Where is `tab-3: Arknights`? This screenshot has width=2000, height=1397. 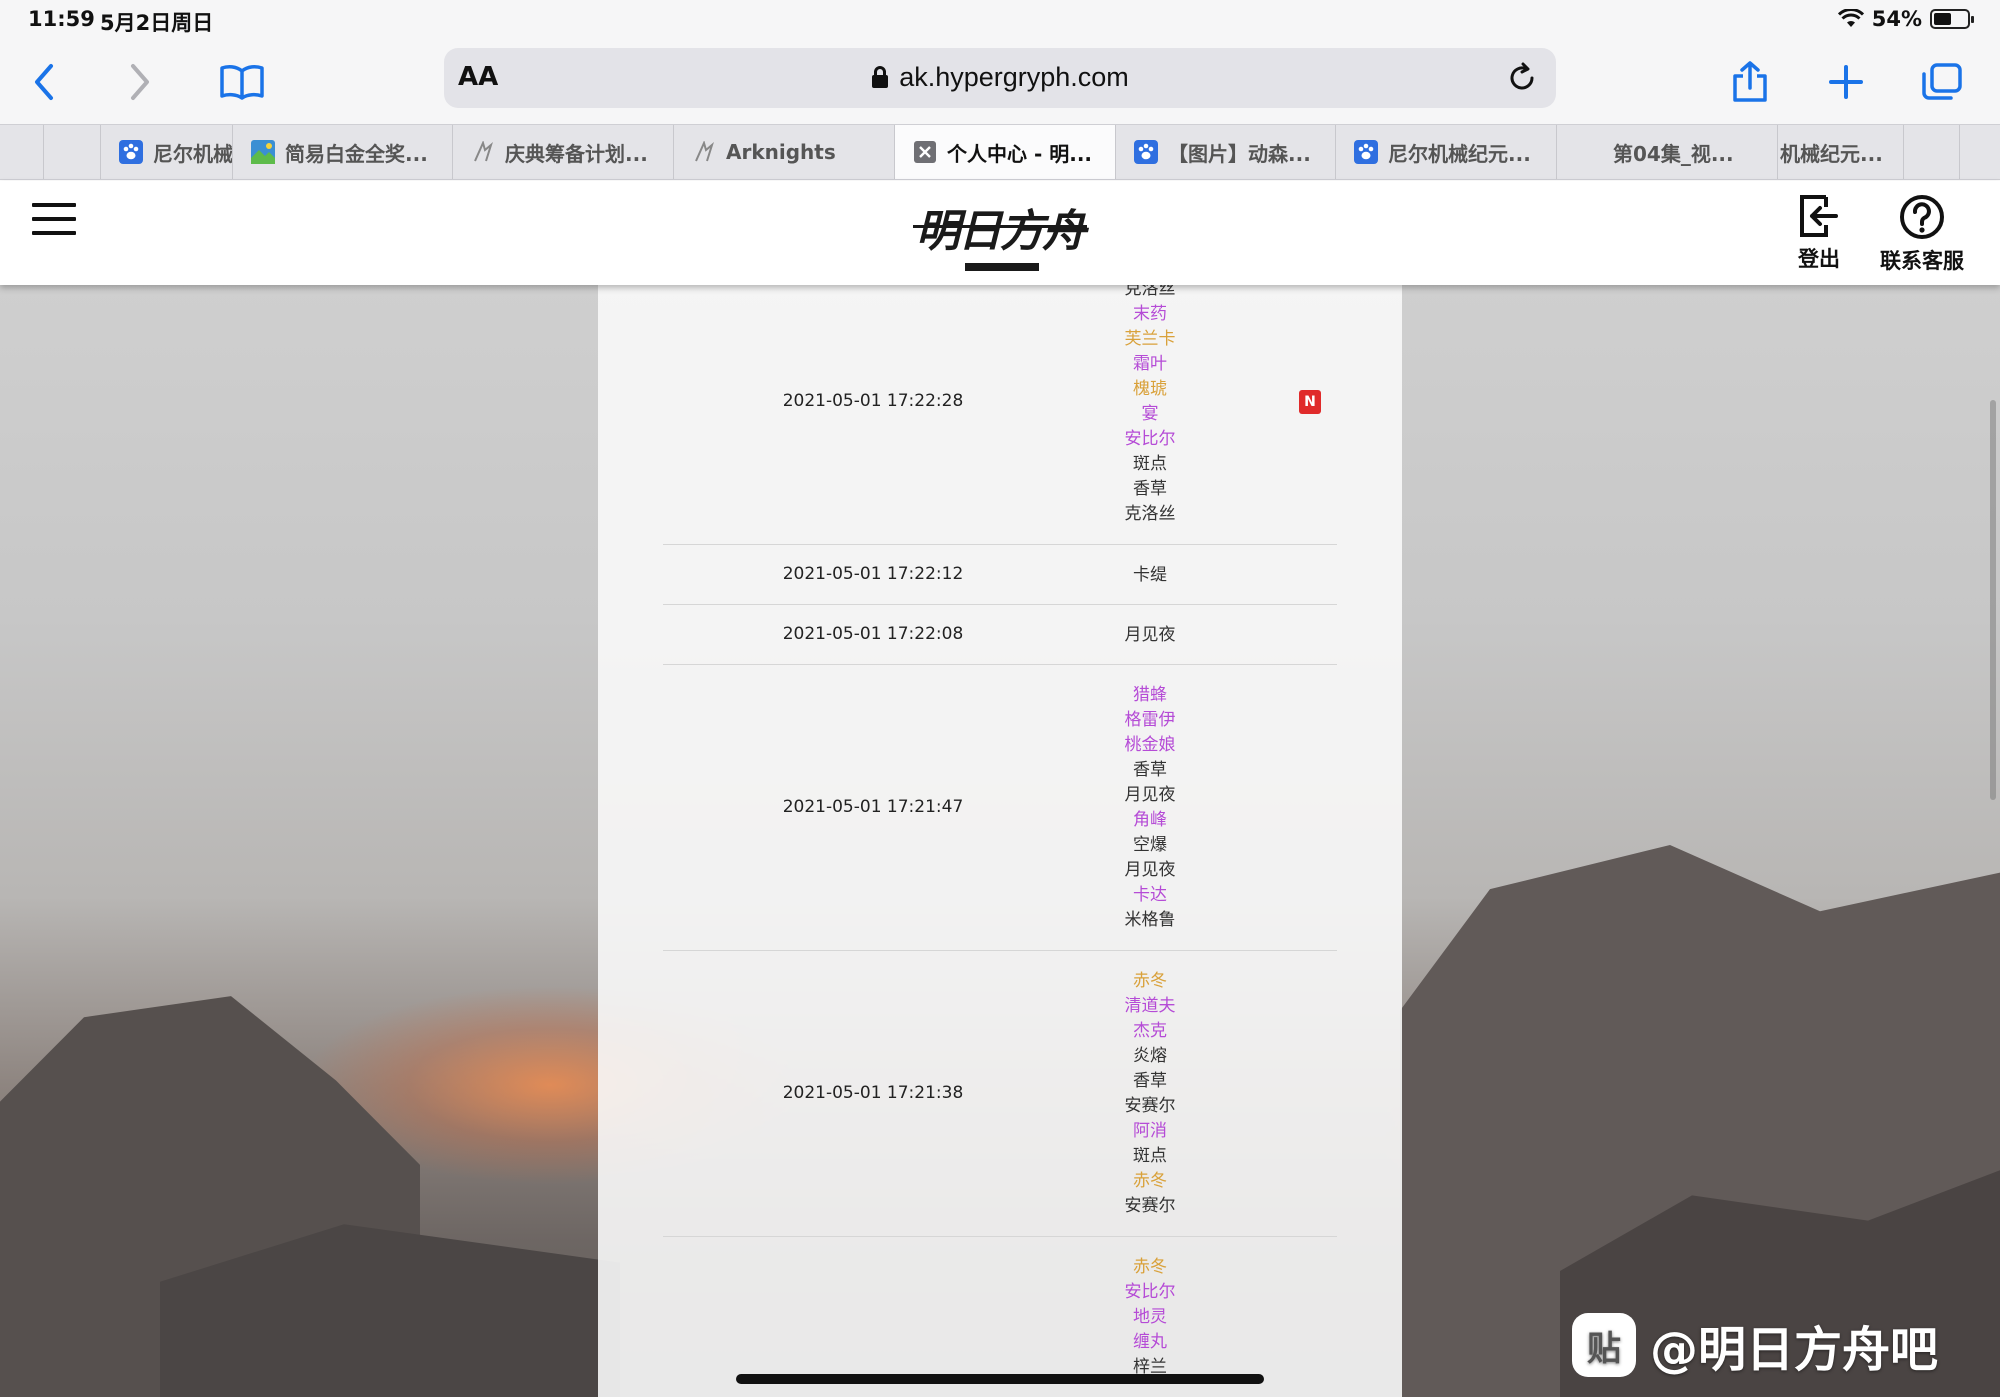 tab-3: Arknights is located at coordinates (784, 152).